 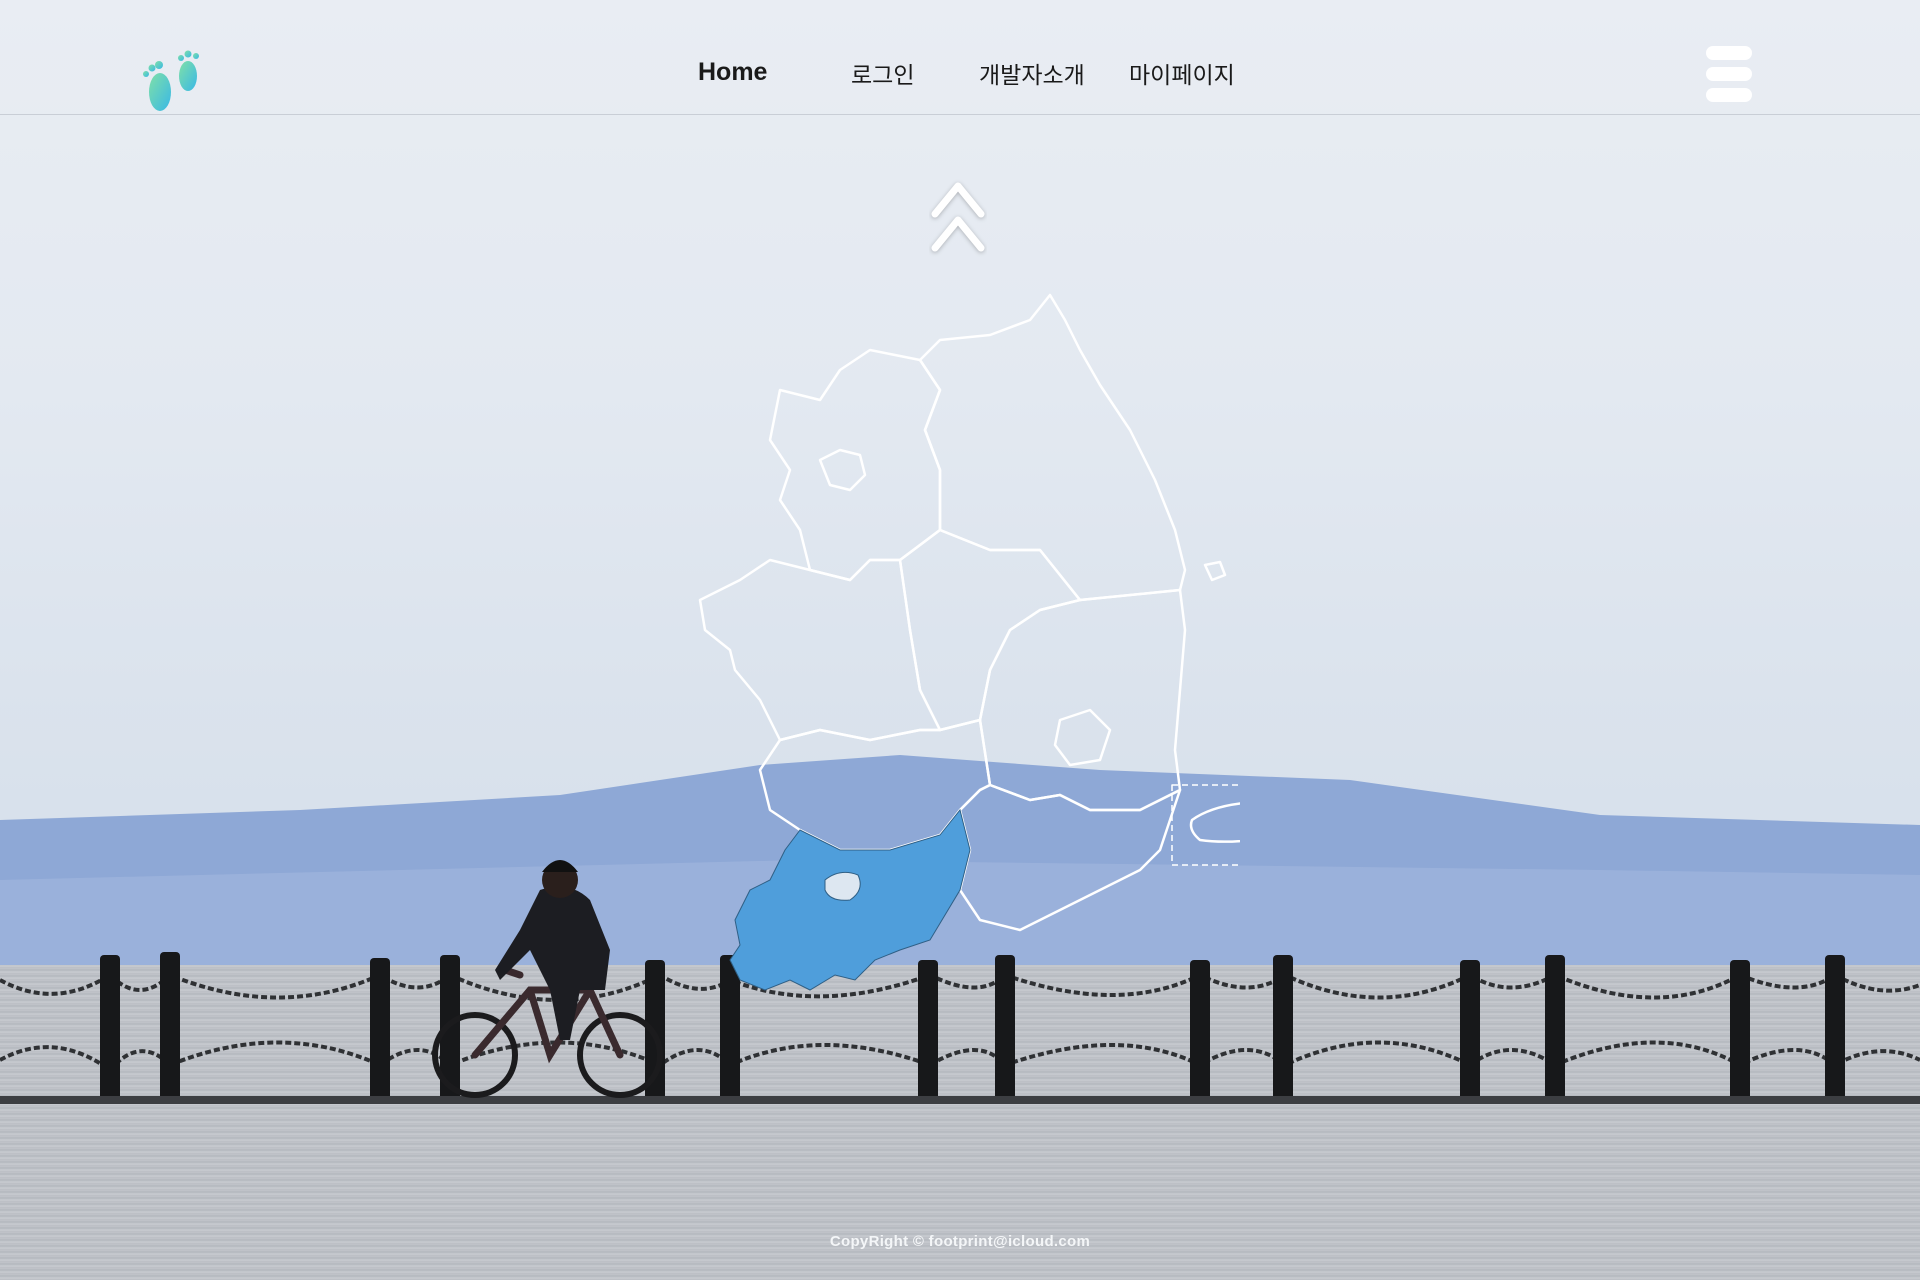 I want to click on double-chevron-up-icon, so click(x=958, y=218).